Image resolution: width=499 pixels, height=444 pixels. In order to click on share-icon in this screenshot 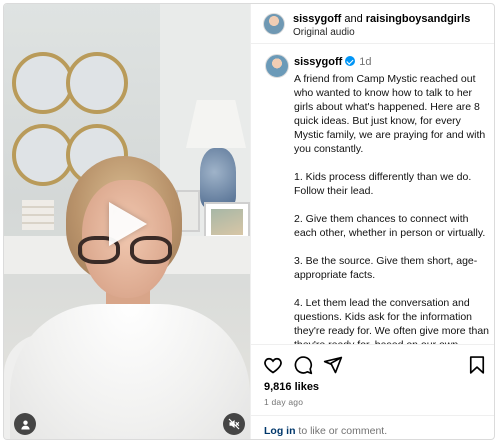, I will do `click(333, 365)`.